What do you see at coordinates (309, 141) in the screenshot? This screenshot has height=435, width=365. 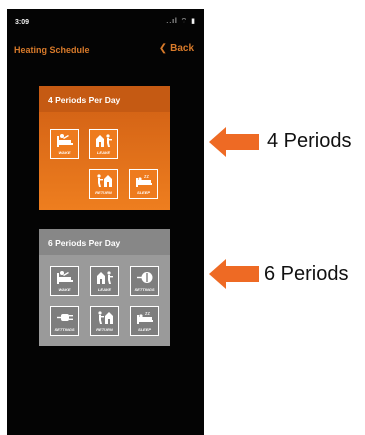 I see `callout-label: 4 Periods` at bounding box center [309, 141].